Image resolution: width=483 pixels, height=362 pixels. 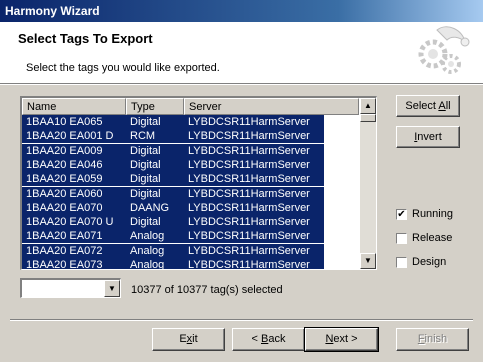 I want to click on invert-button: Invert, so click(x=428, y=137).